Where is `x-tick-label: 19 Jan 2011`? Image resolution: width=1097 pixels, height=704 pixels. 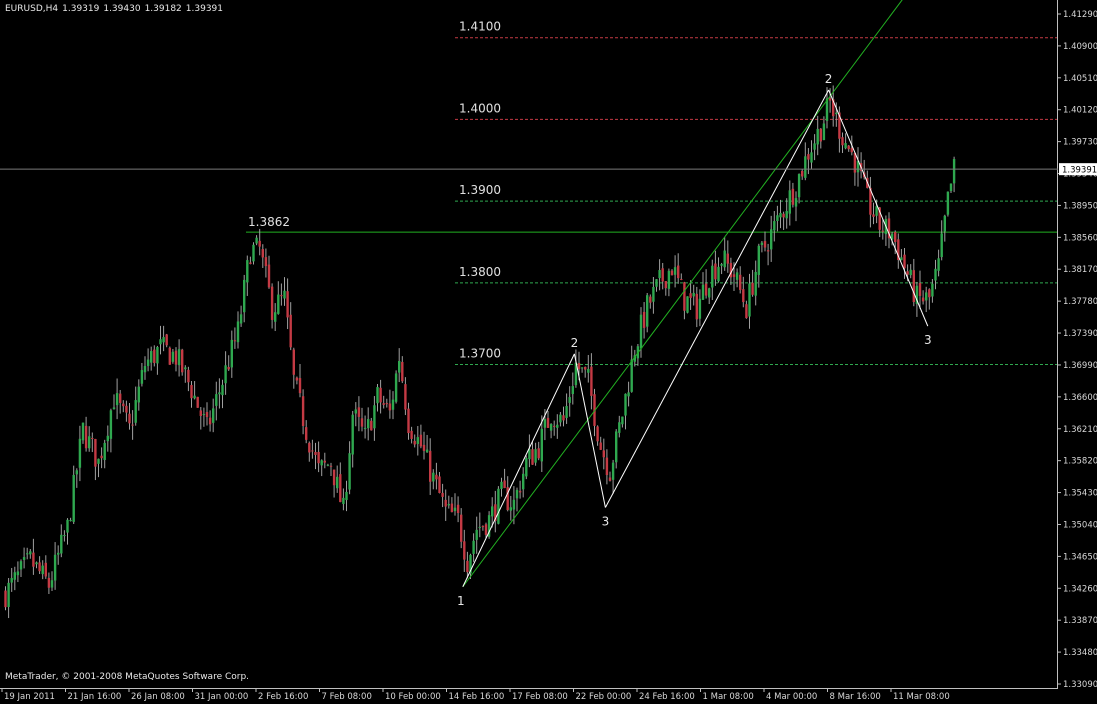
x-tick-label: 19 Jan 2011 is located at coordinates (29, 697).